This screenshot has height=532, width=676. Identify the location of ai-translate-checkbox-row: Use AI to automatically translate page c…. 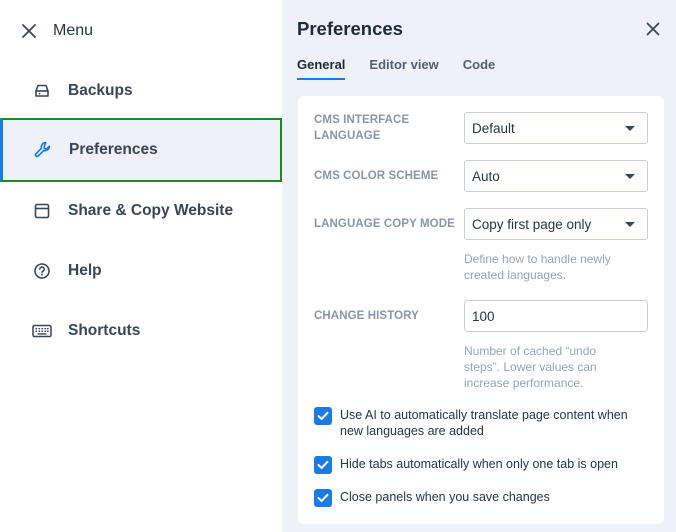
(482, 423).